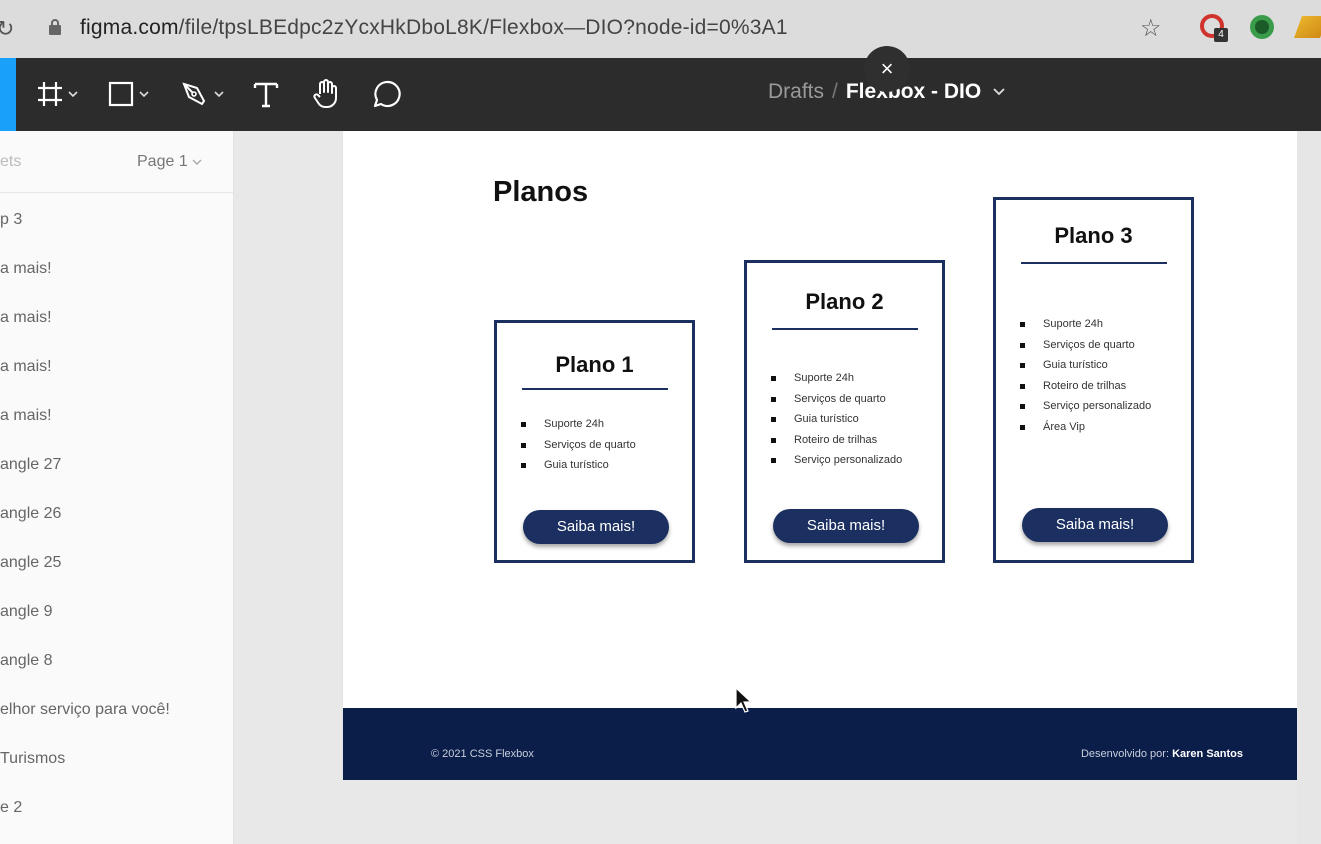  Describe the element at coordinates (121, 94) in the screenshot. I see `rectangle-icon` at that location.